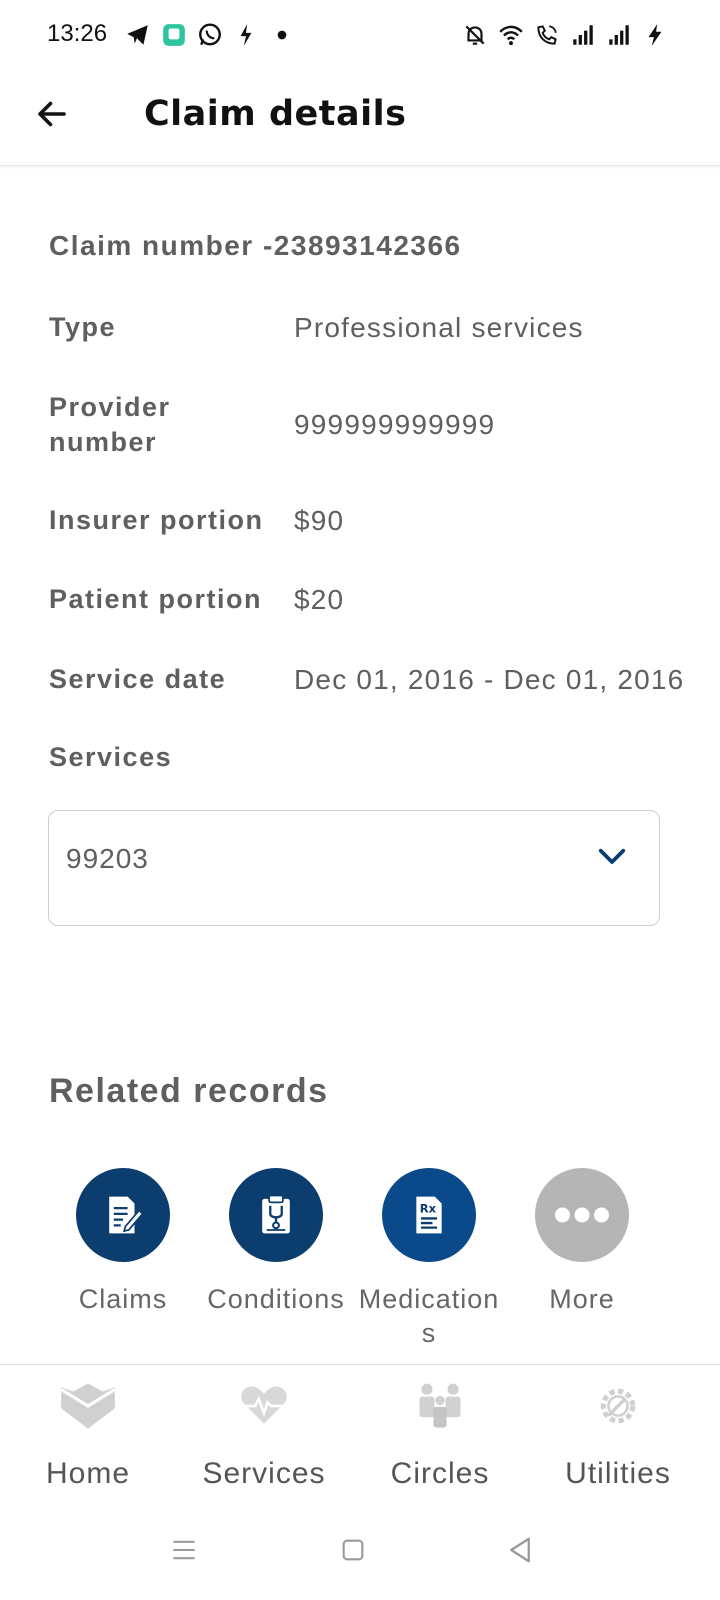  Describe the element at coordinates (547, 35) in the screenshot. I see `wifi-call-icon` at that location.